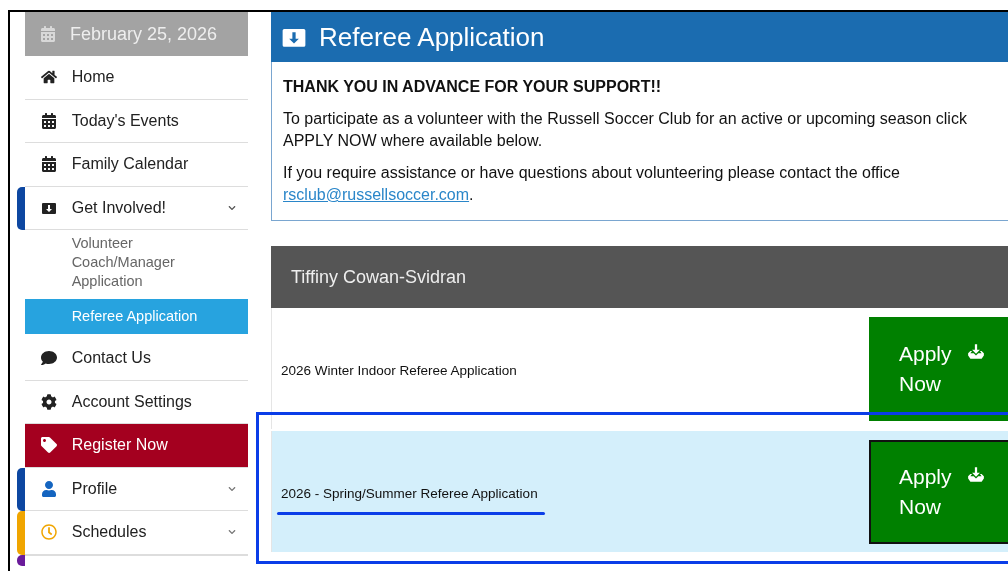 The height and width of the screenshot is (571, 1008). Describe the element at coordinates (48, 445) in the screenshot. I see `tag-icon` at that location.